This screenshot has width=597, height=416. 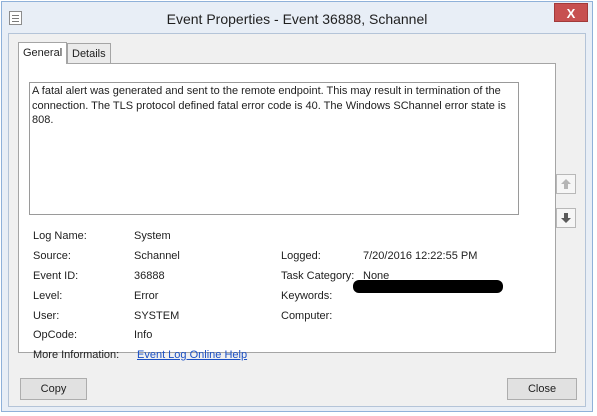 I want to click on next-event-button, so click(x=566, y=218).